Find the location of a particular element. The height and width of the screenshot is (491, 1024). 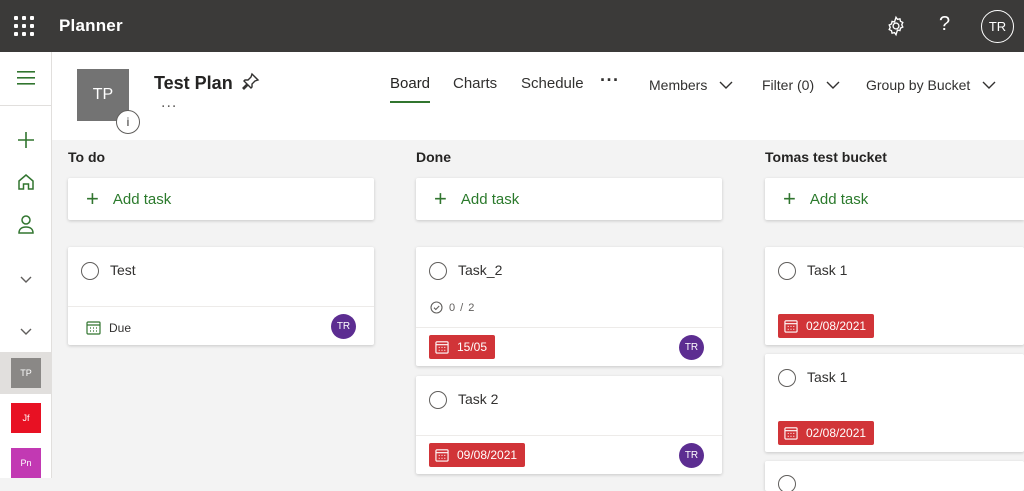

group-by-dropdown: Group by Bucket is located at coordinates (931, 85).